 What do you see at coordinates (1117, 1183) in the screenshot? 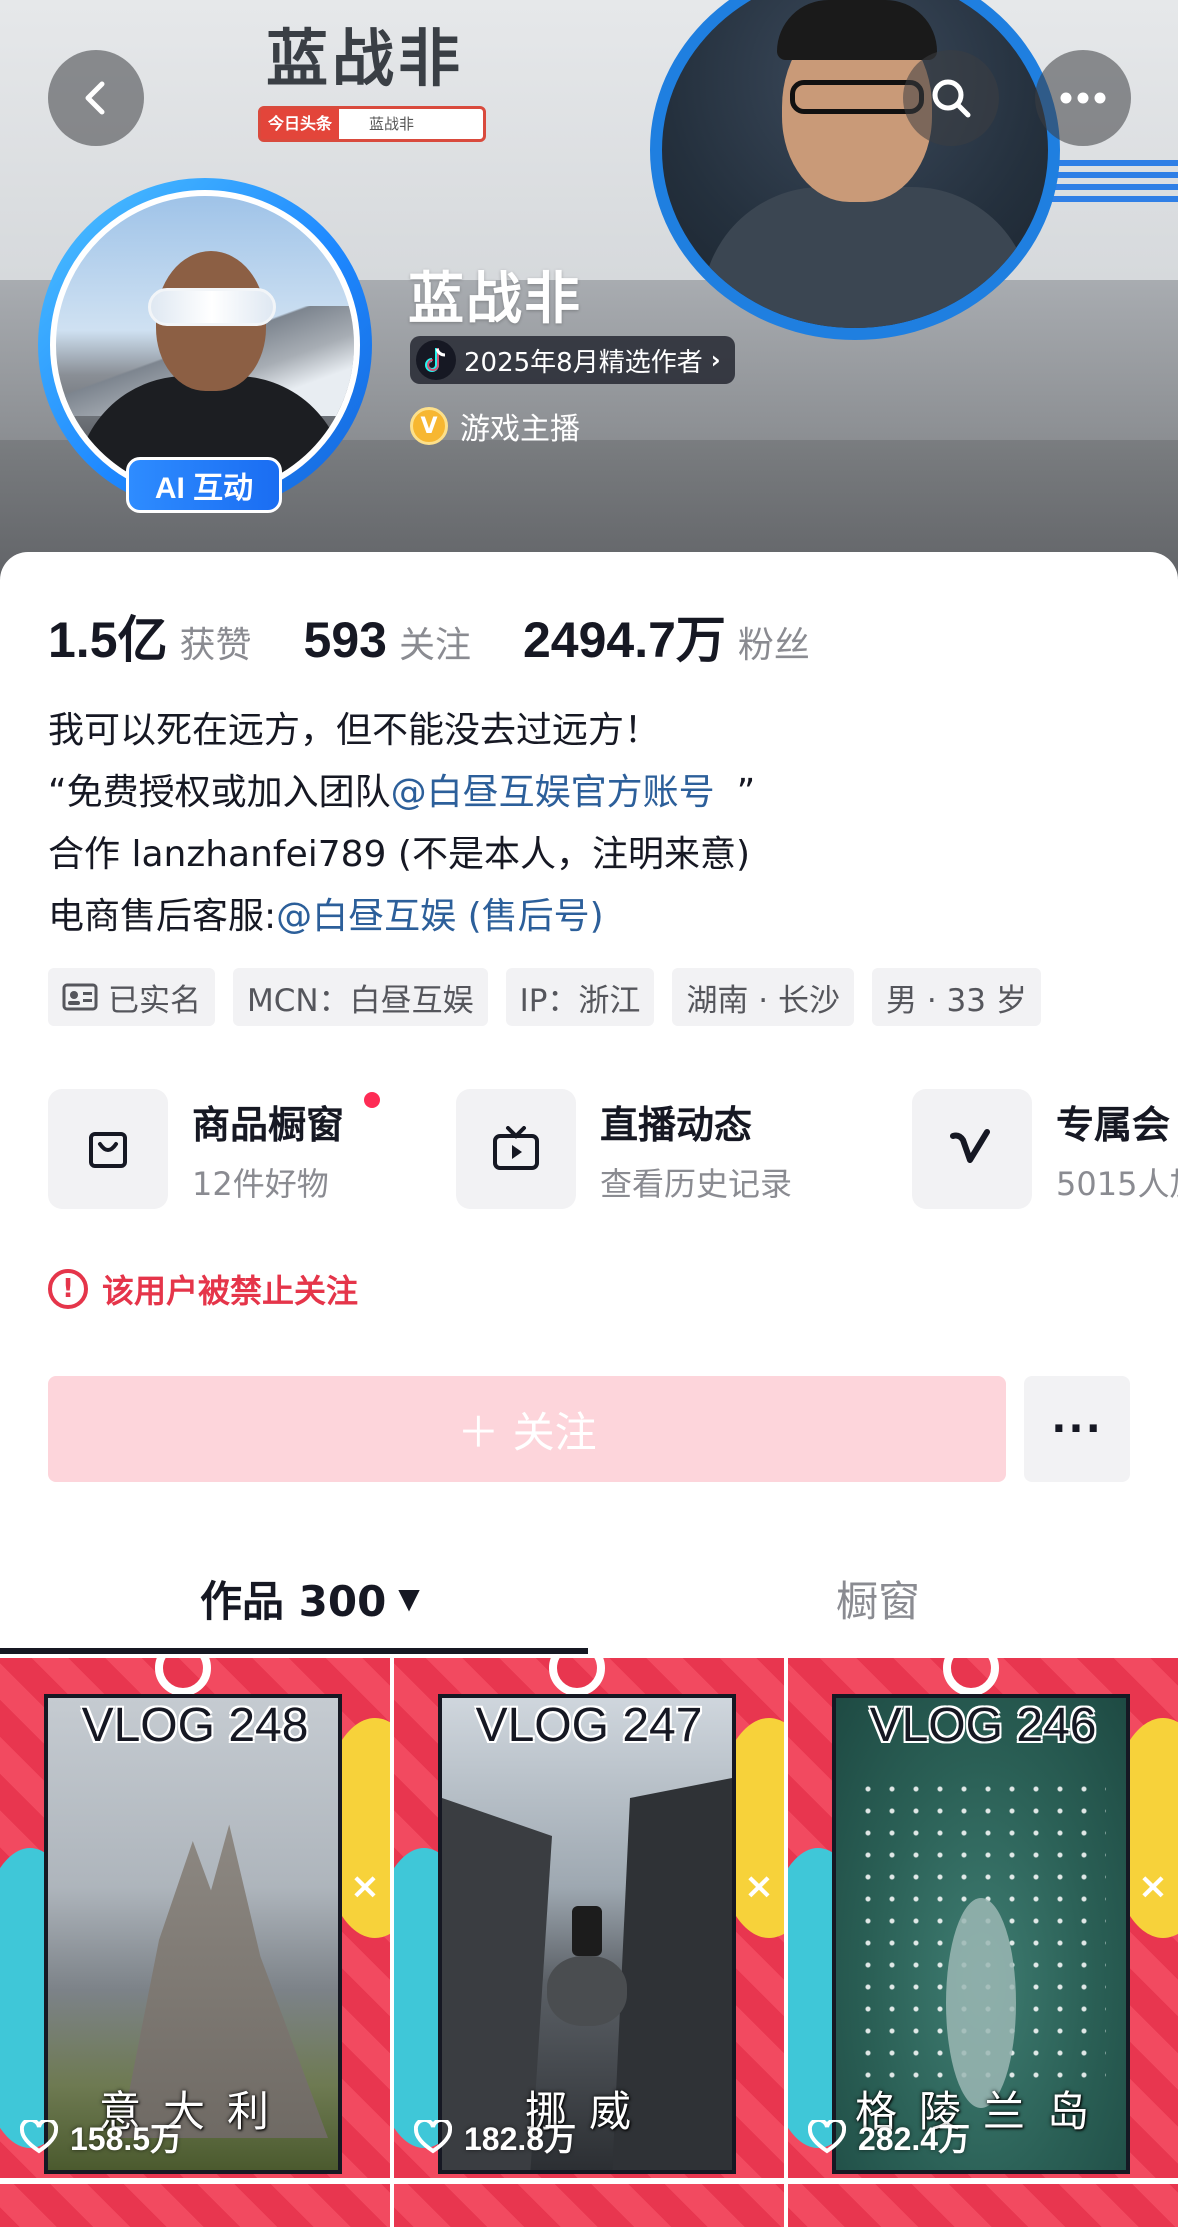
I see `service-subtitle: 5015人加` at bounding box center [1117, 1183].